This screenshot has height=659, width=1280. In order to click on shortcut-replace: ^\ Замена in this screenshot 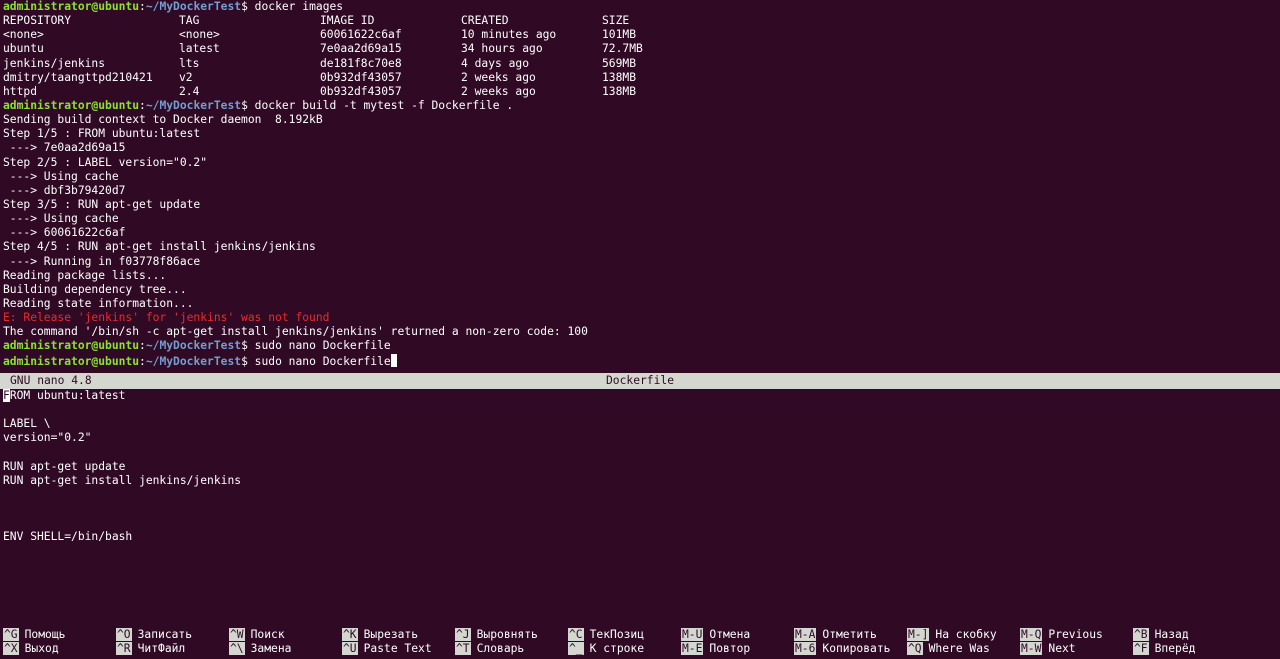, I will do `click(260, 649)`.